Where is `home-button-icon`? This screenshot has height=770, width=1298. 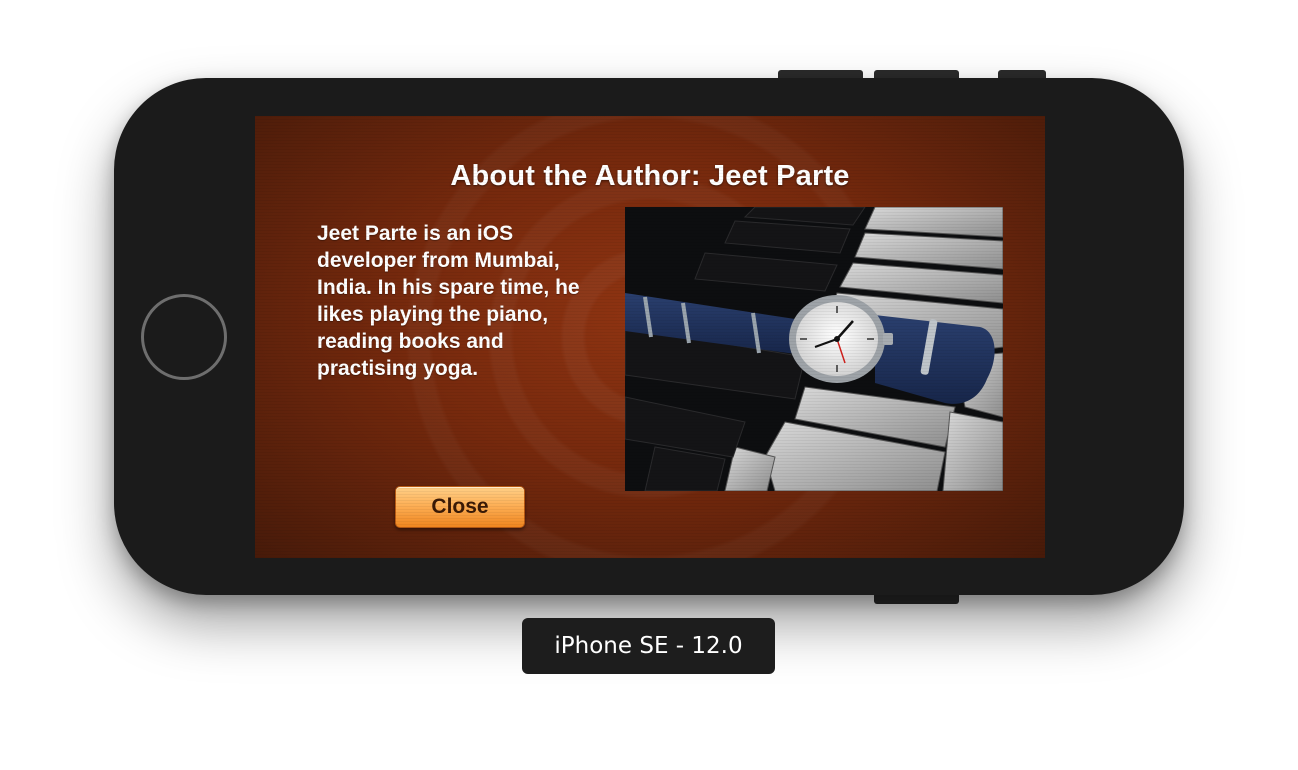 home-button-icon is located at coordinates (184, 337).